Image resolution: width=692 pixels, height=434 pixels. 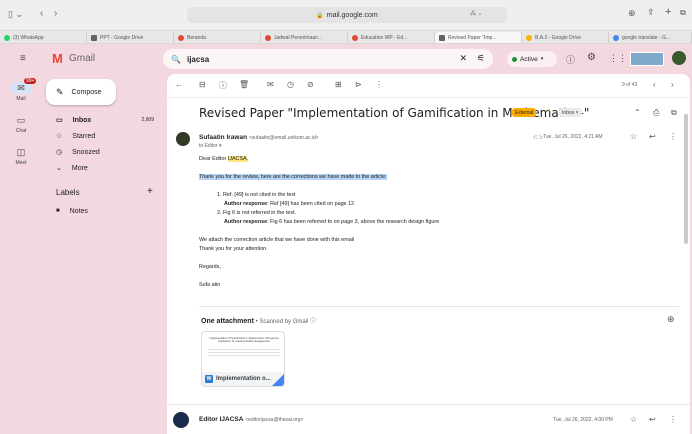 What do you see at coordinates (237, 159) in the screenshot?
I see `highlighted-term: IJACSA` at bounding box center [237, 159].